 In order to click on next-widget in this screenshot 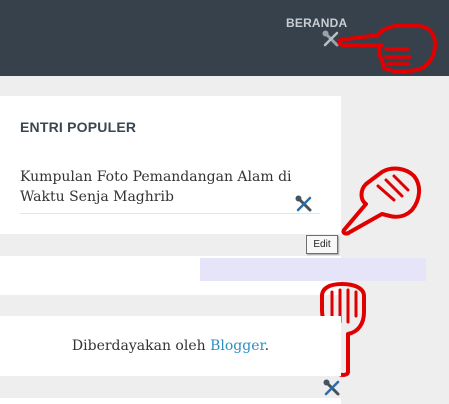, I will do `click(170, 401)`.